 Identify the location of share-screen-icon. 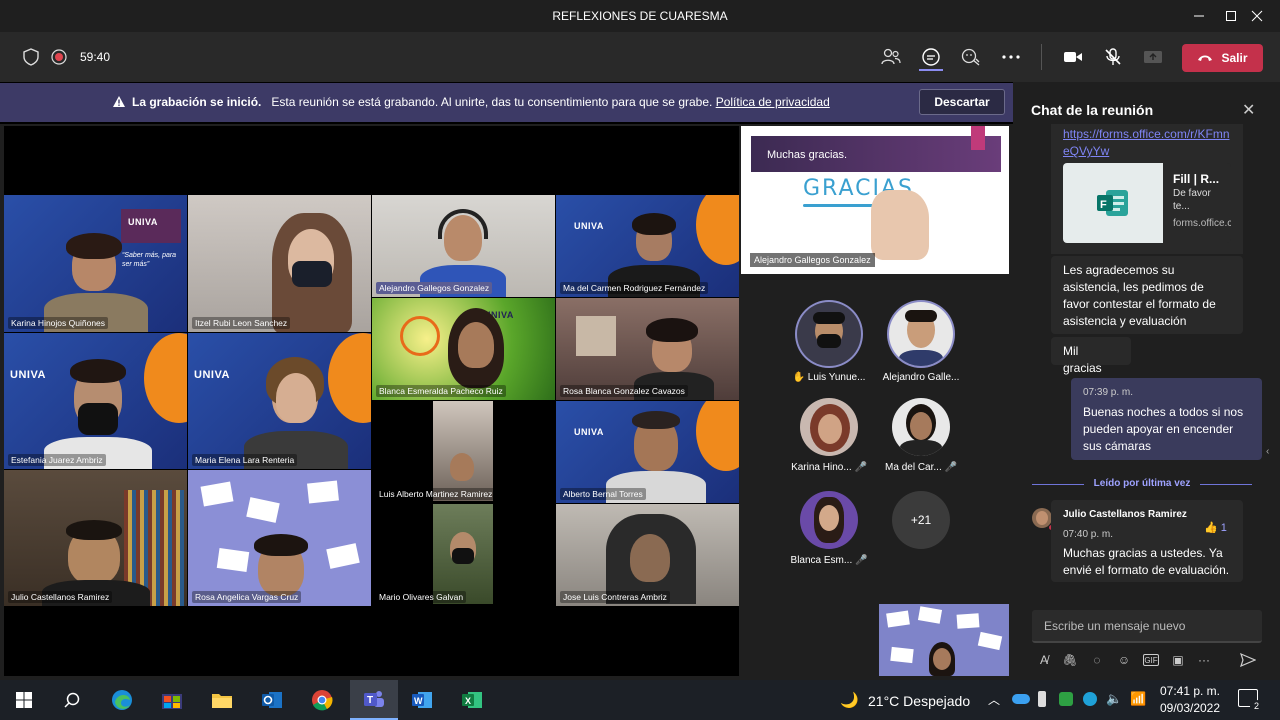
(1153, 57).